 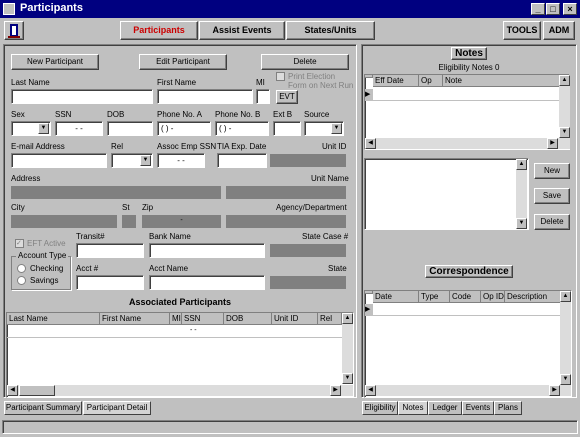 What do you see at coordinates (553, 9) in the screenshot?
I see `maximize-icon: □` at bounding box center [553, 9].